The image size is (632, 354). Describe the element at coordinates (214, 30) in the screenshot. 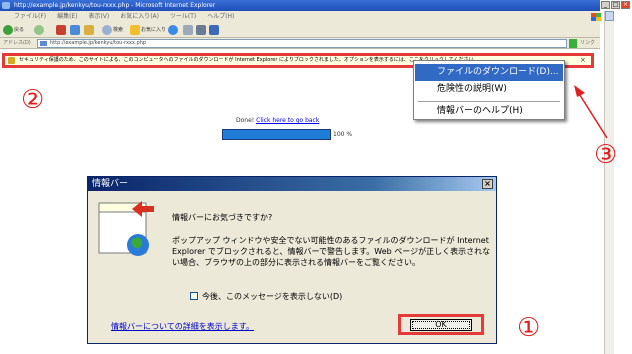

I see `messenger-icon` at that location.